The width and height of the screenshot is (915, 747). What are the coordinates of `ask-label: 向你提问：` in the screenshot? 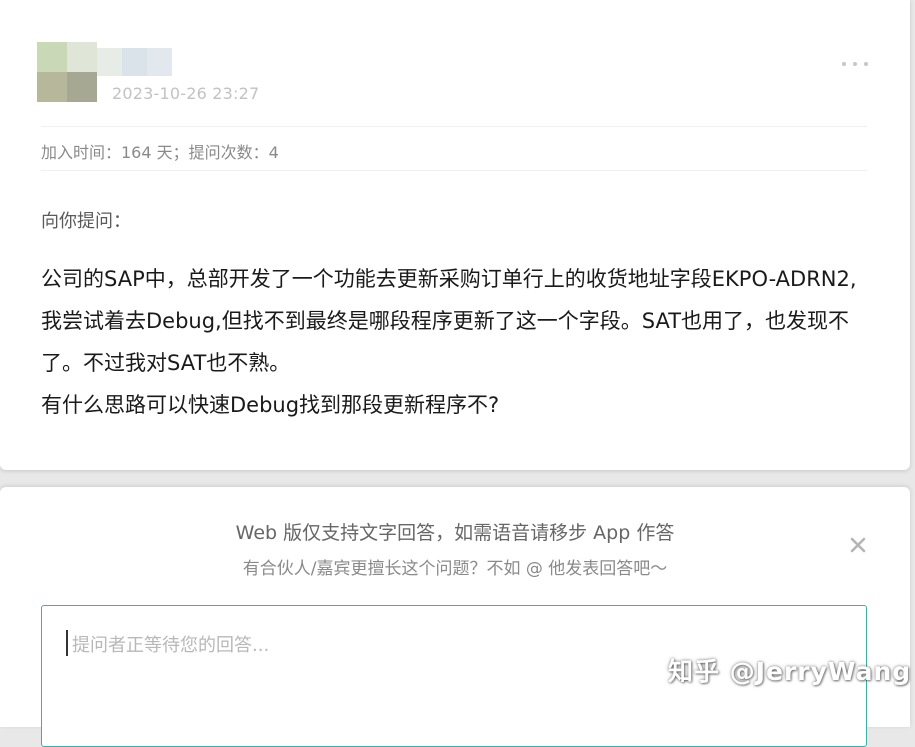 It's located at (86, 221).